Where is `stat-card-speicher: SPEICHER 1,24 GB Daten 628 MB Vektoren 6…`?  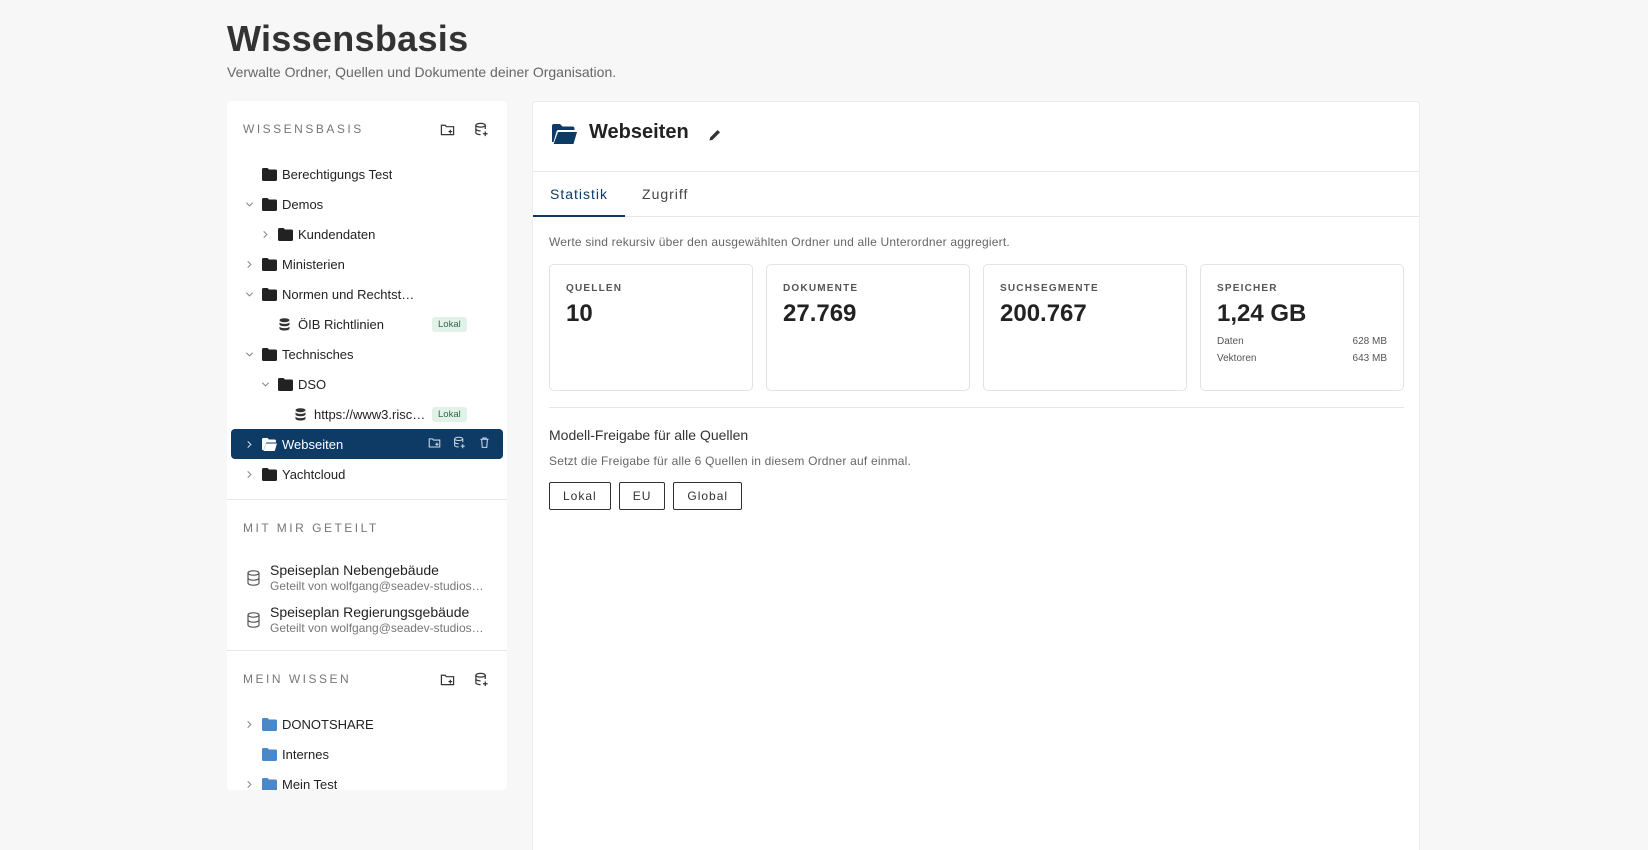 stat-card-speicher: SPEICHER 1,24 GB Daten 628 MB Vektoren 6… is located at coordinates (1302, 327).